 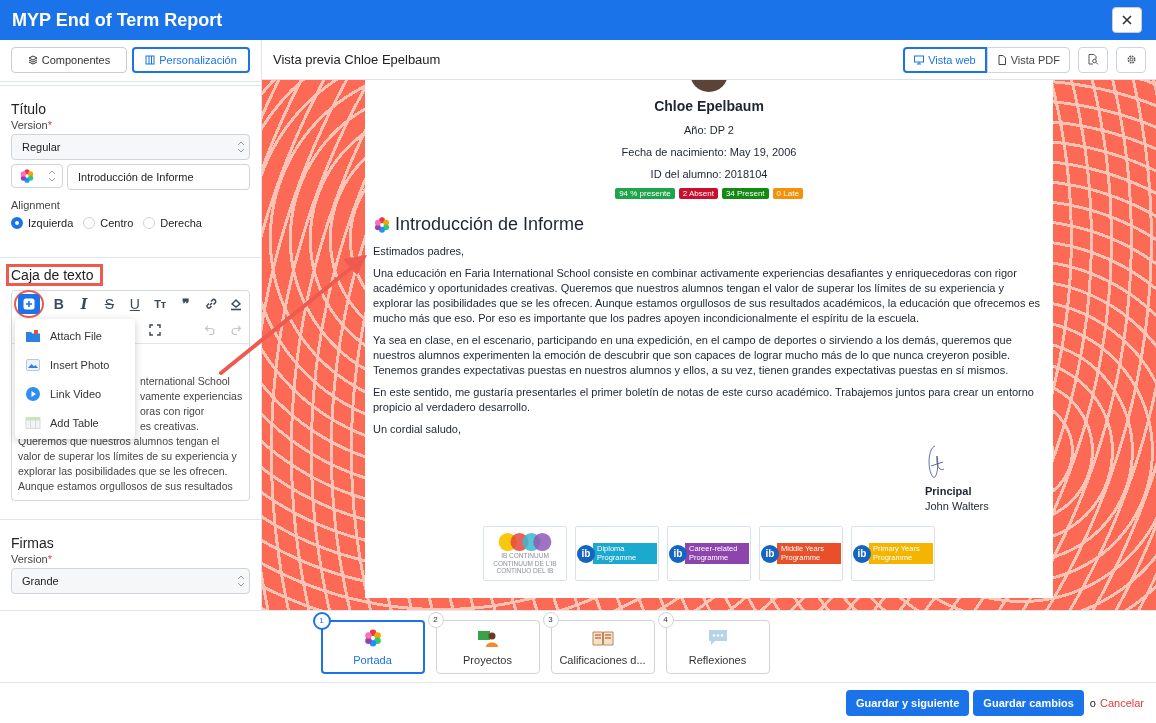 I want to click on alignment-radio: Derecha, so click(x=172, y=223).